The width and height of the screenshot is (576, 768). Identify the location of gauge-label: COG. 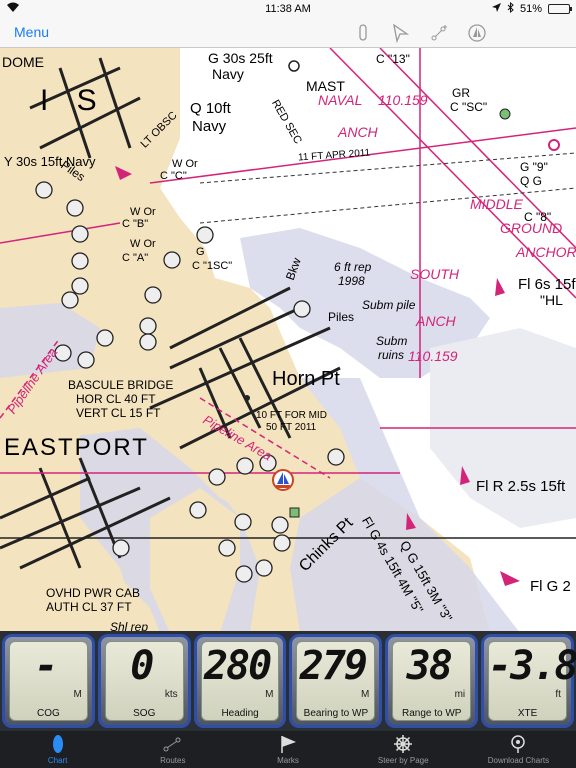
(48, 713).